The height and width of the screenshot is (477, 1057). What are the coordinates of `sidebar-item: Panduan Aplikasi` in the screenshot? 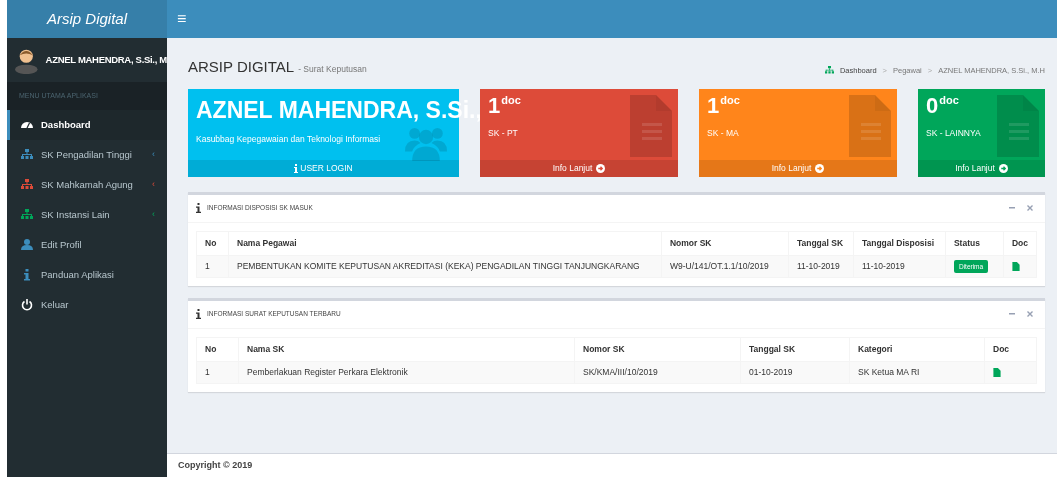 It's located at (87, 275).